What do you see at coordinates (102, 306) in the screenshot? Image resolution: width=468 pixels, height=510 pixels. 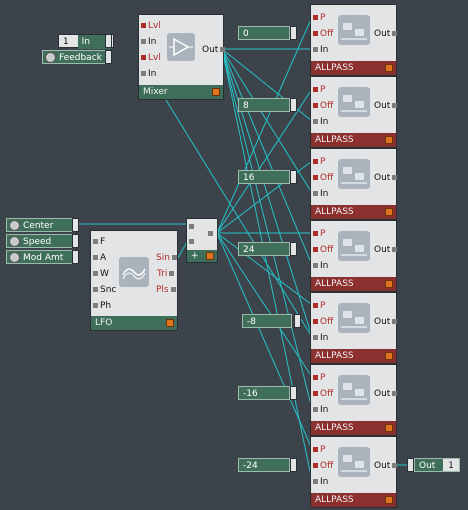 I see `lfo-ph-port: Ph` at bounding box center [102, 306].